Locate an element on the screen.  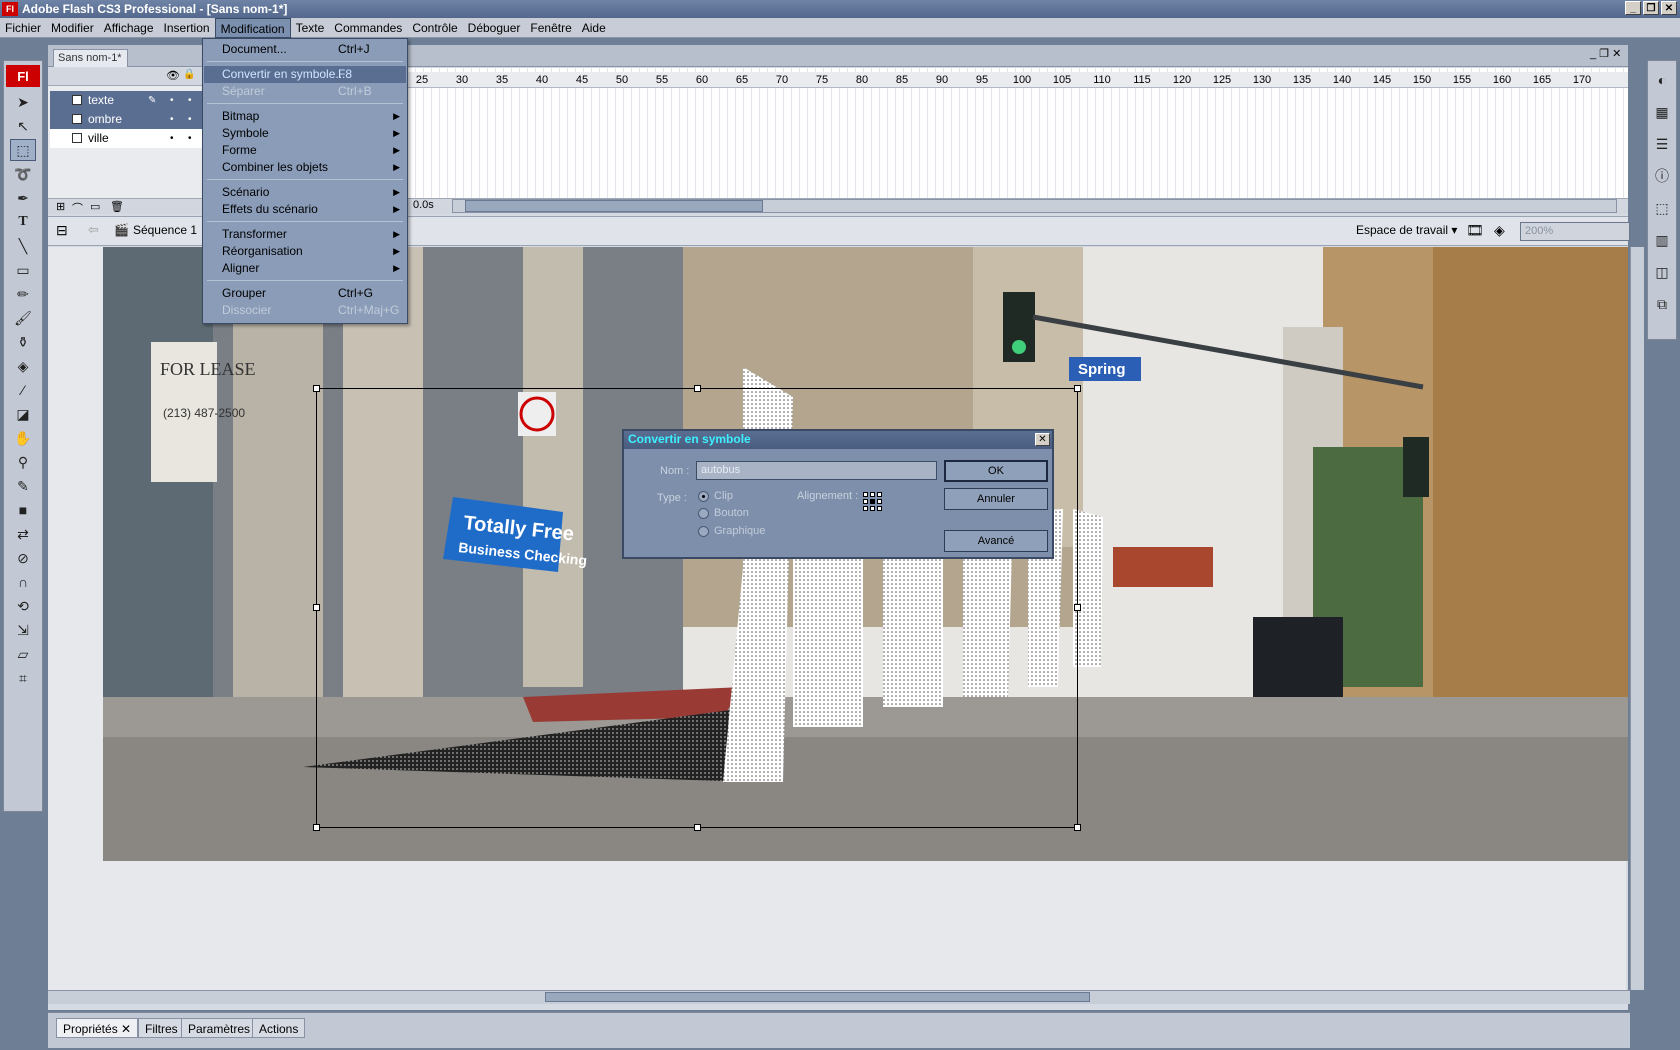
menu-commandes: Commandes is located at coordinates (368, 28).